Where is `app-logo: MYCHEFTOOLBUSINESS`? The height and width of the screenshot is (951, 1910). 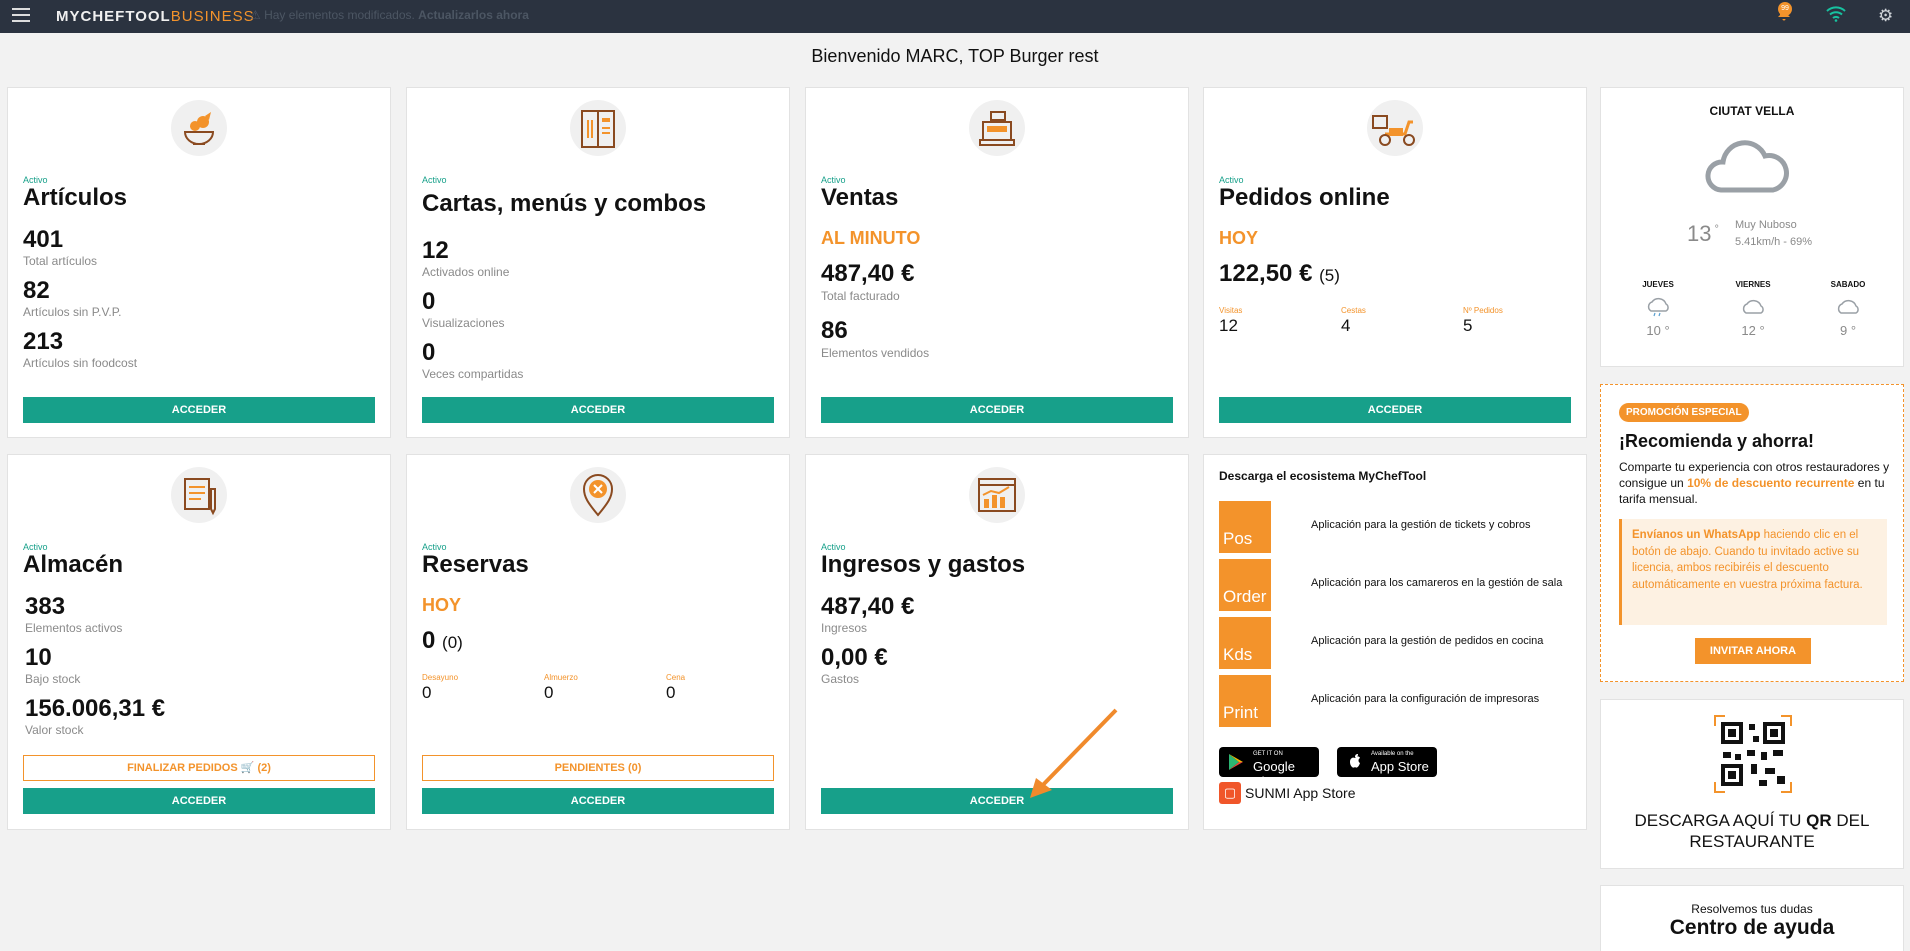
app-logo: MYCHEFTOOLBUSINESS is located at coordinates (155, 16).